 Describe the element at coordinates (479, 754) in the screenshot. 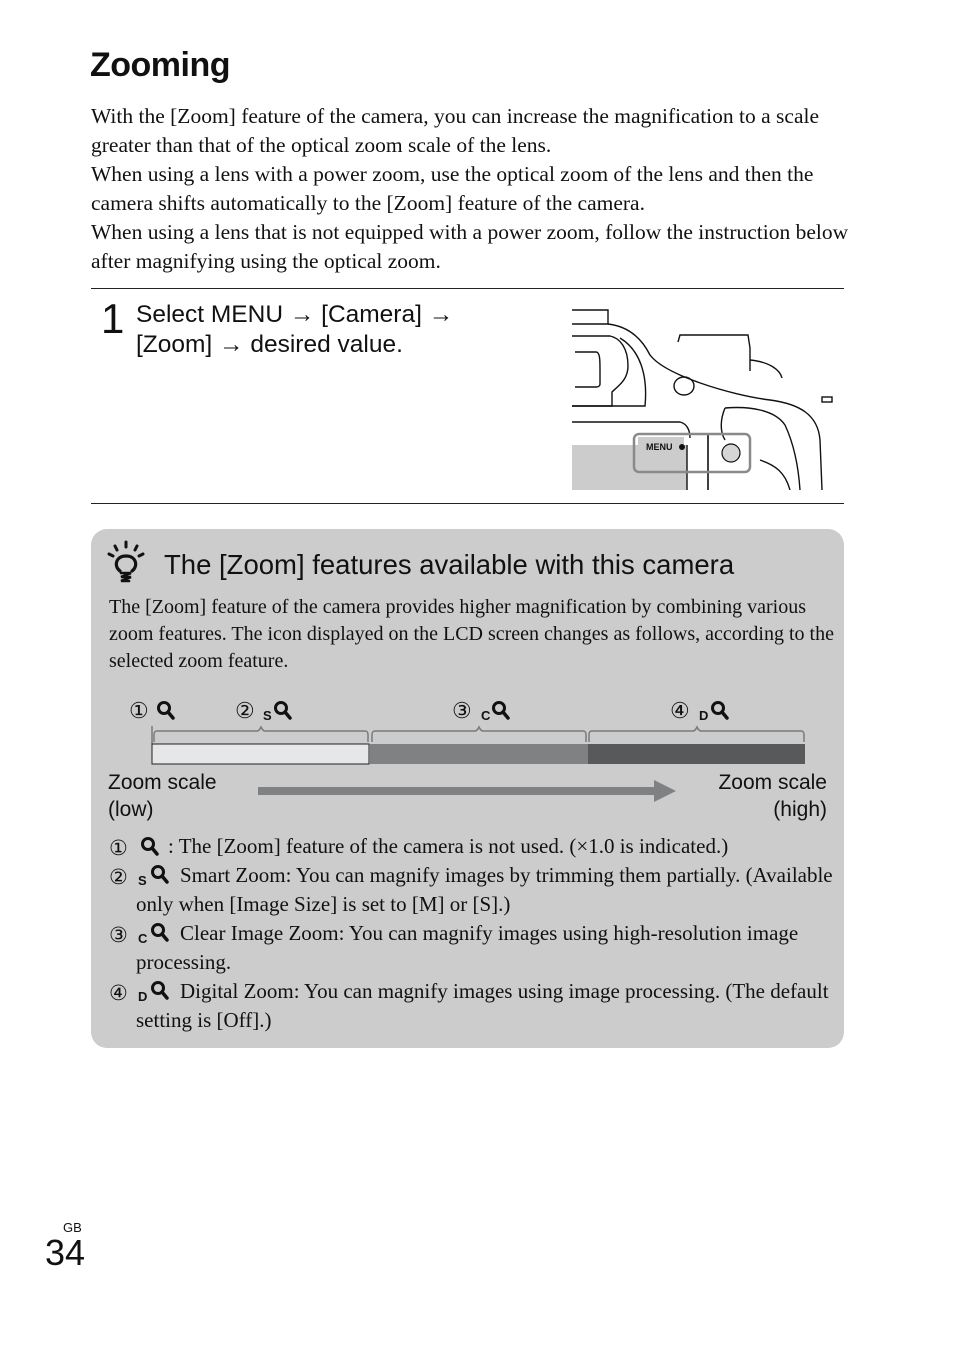

I see `scale-segment-clear-image` at that location.